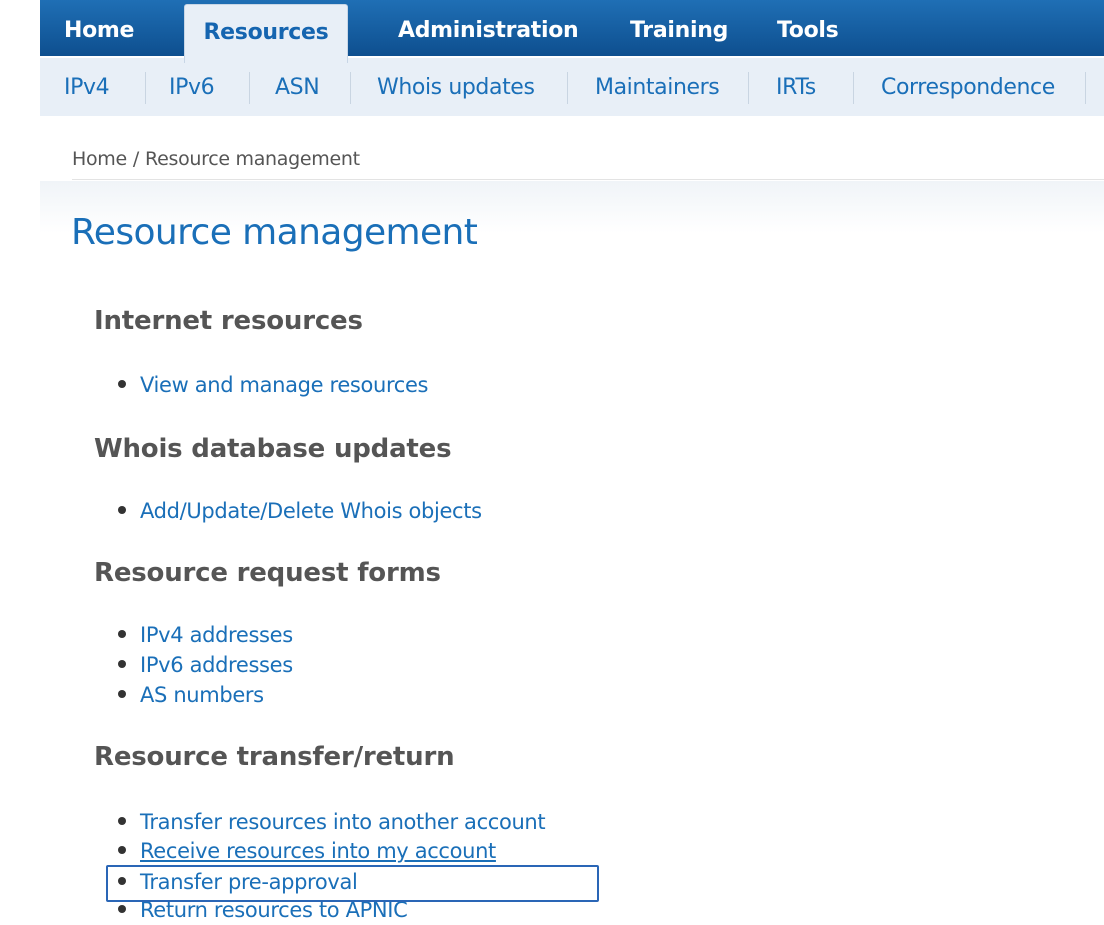  What do you see at coordinates (216, 665) in the screenshot?
I see `ipv6-addresses-link: IPv6 addresses` at bounding box center [216, 665].